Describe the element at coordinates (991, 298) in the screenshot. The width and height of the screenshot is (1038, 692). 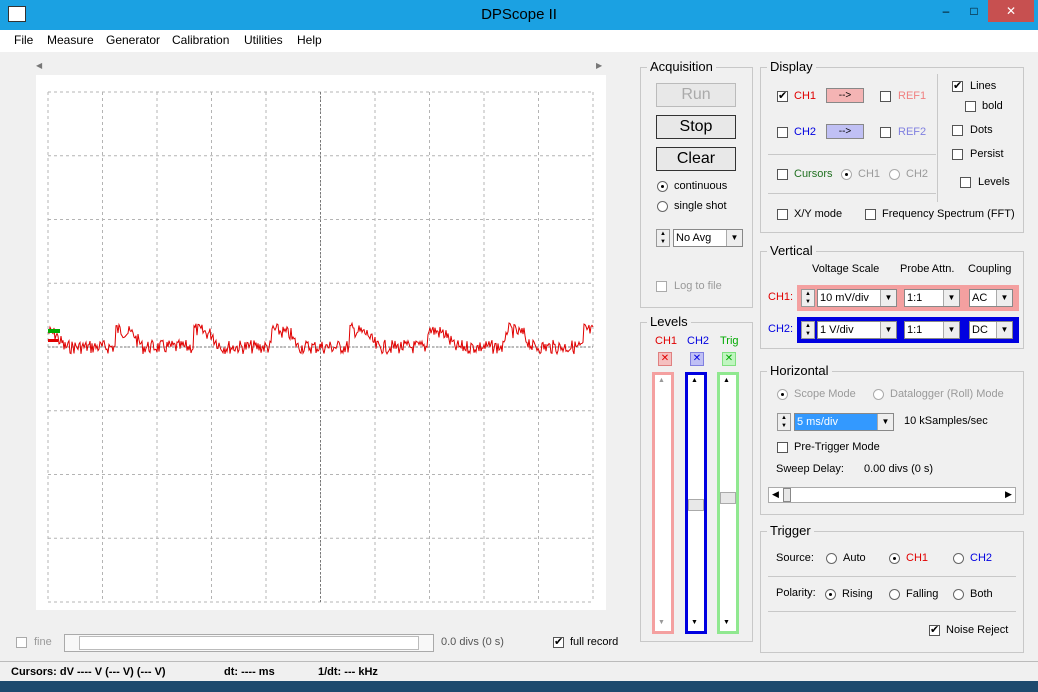
I see `ch1-coupling-select: AC ▼` at that location.